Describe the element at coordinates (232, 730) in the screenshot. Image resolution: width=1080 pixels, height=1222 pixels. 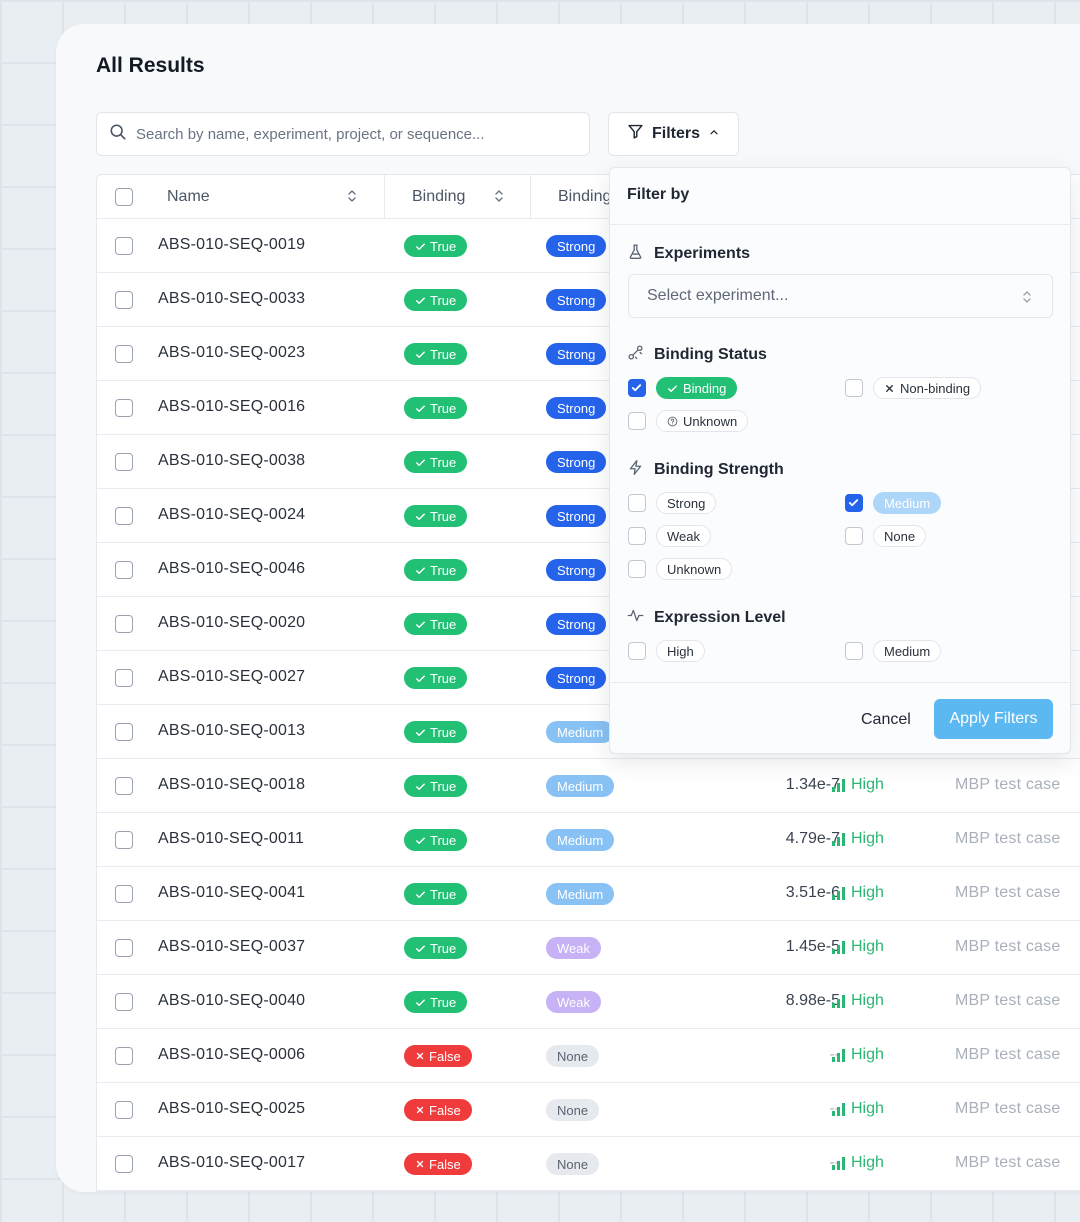
I see `row-name: ABS-010-SEQ-0013` at that location.